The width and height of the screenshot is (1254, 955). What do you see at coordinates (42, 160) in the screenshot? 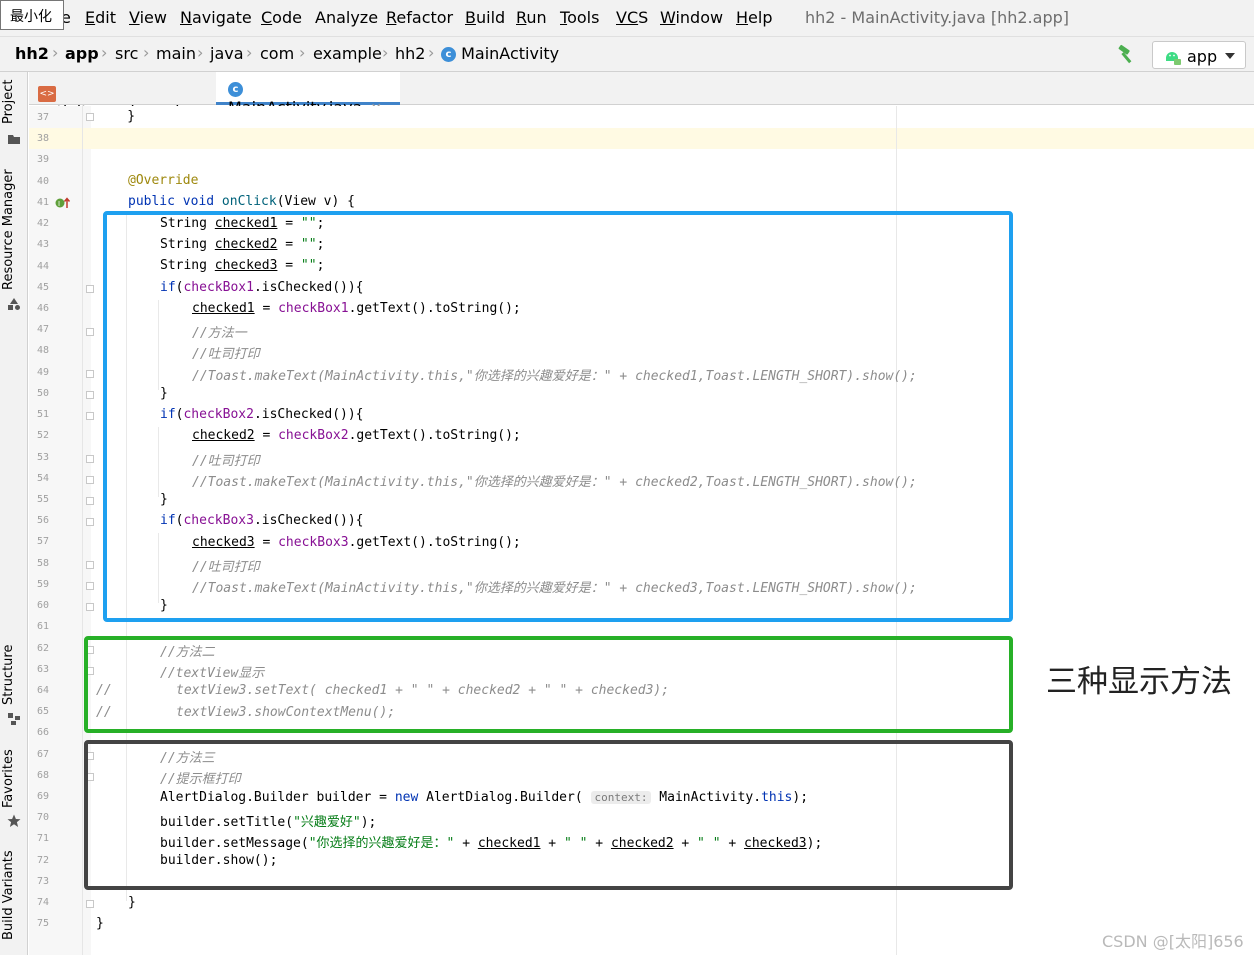
I see `line-number: 39` at bounding box center [42, 160].